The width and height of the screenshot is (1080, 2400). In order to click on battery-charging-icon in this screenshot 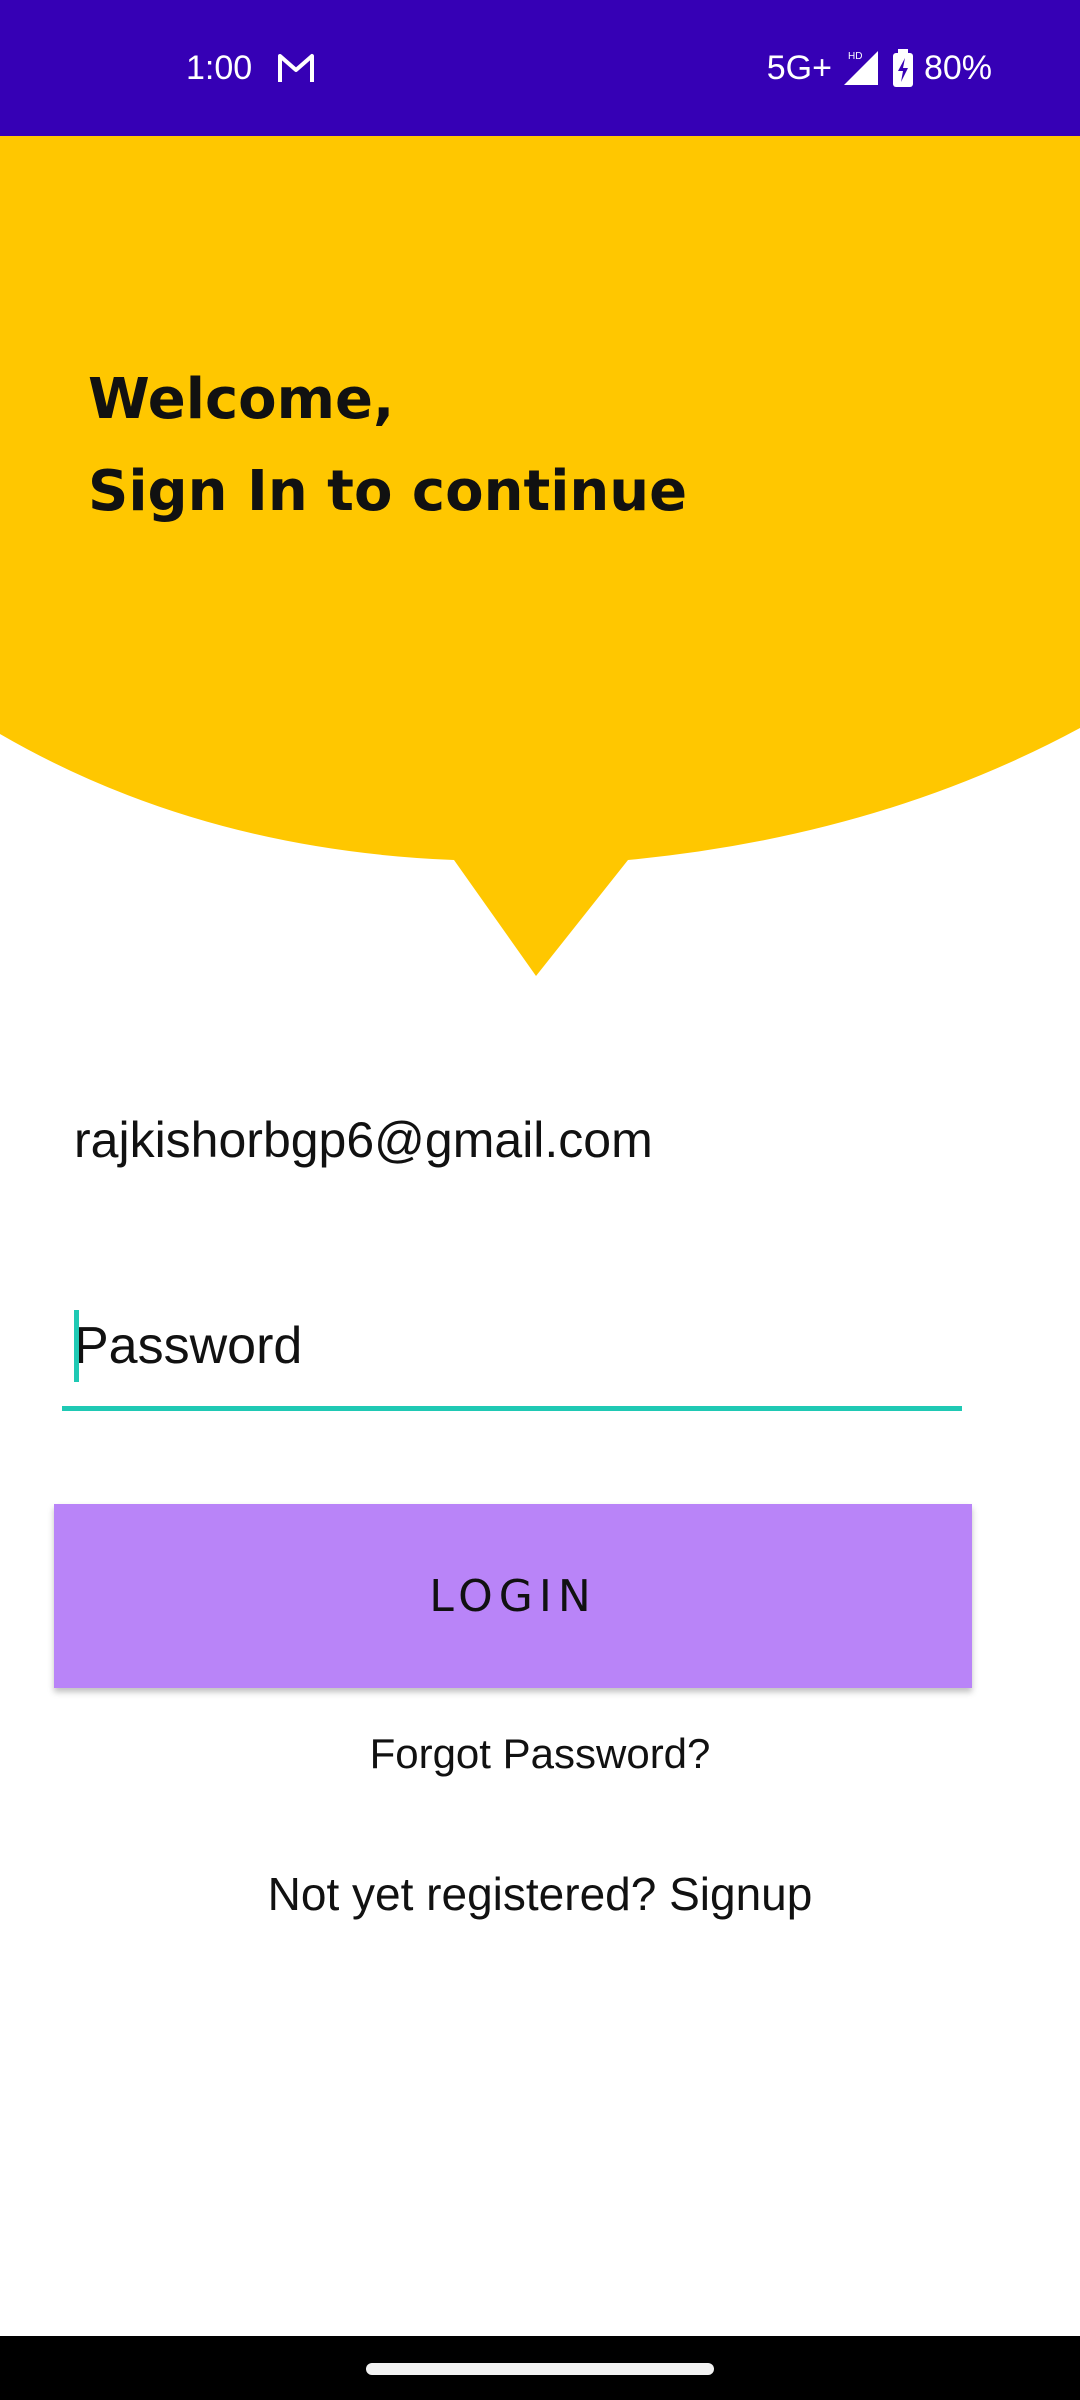, I will do `click(902, 68)`.